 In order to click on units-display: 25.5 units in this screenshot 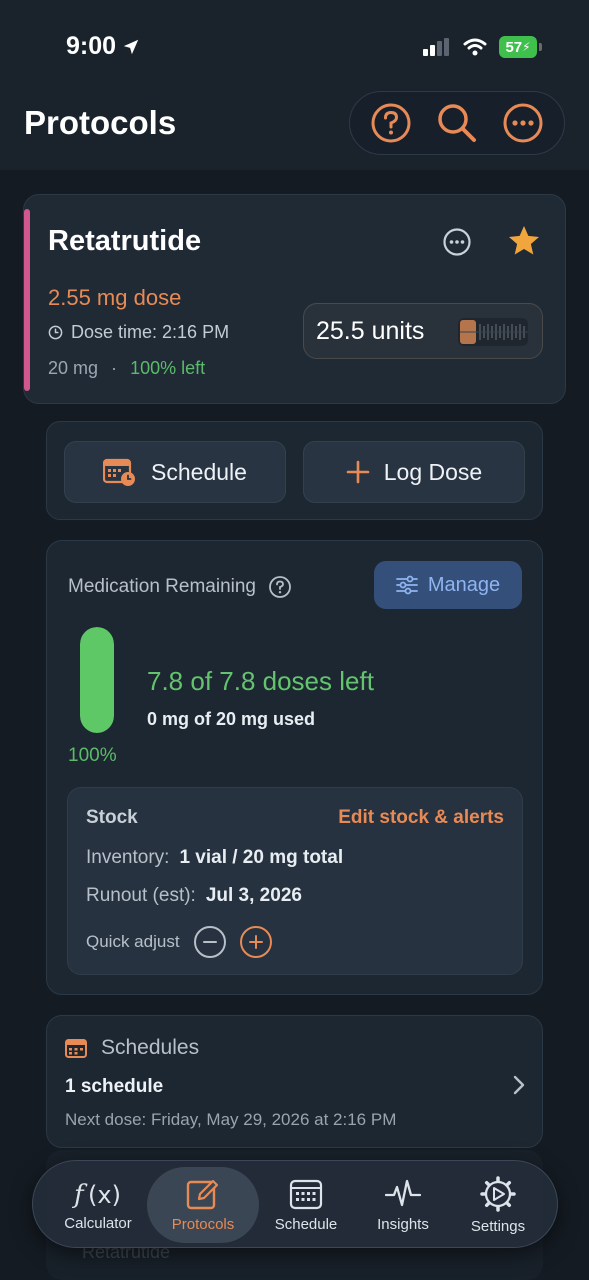, I will do `click(423, 331)`.